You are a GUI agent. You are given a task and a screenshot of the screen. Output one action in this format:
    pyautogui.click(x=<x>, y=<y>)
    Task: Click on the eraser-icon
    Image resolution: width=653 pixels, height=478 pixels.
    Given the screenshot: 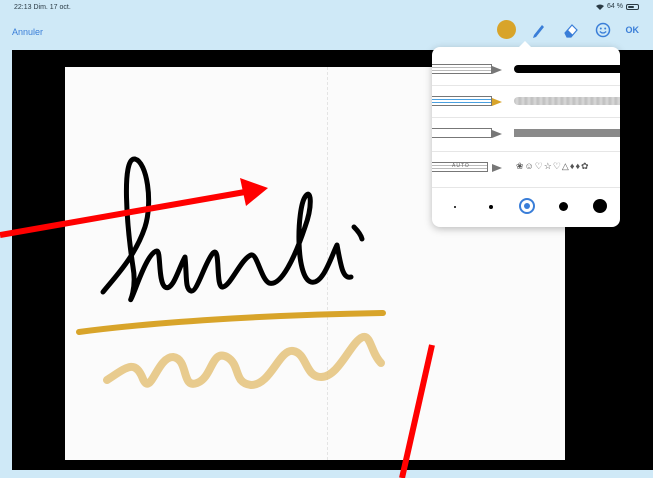 What is the action you would take?
    pyautogui.click(x=570, y=30)
    